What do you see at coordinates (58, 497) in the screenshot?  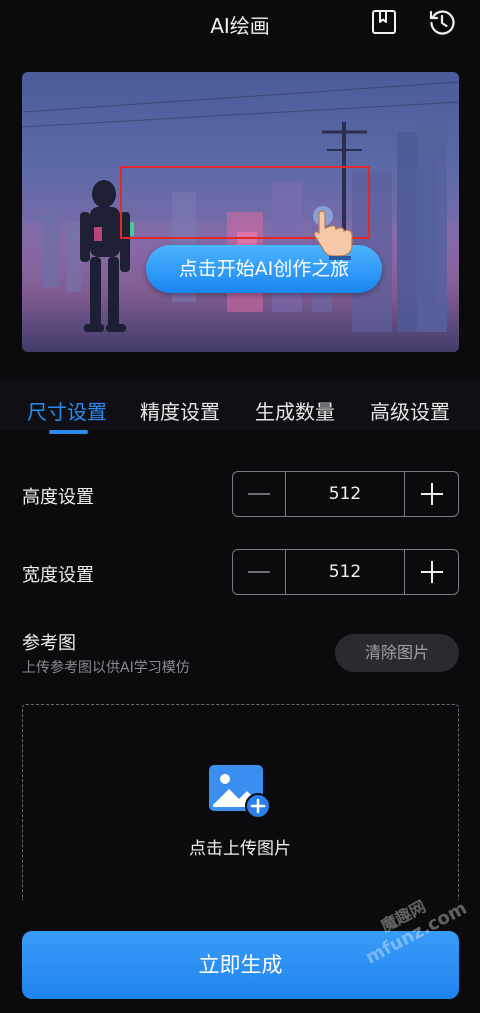 I see `height-label: 高度设置` at bounding box center [58, 497].